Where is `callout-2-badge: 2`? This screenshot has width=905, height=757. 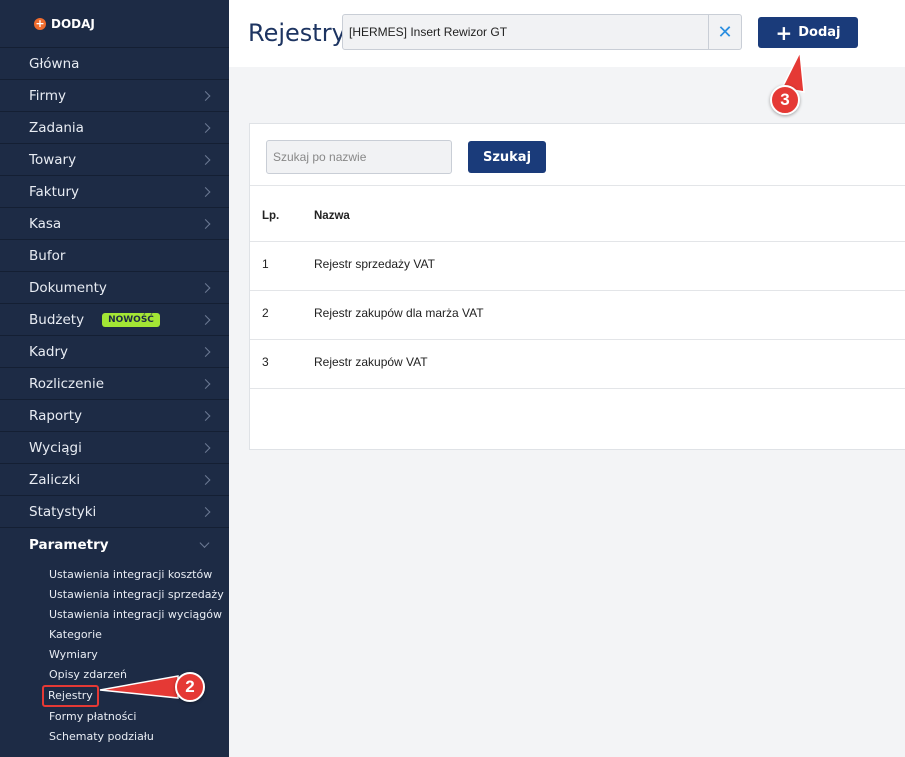
callout-2-badge: 2 is located at coordinates (190, 687).